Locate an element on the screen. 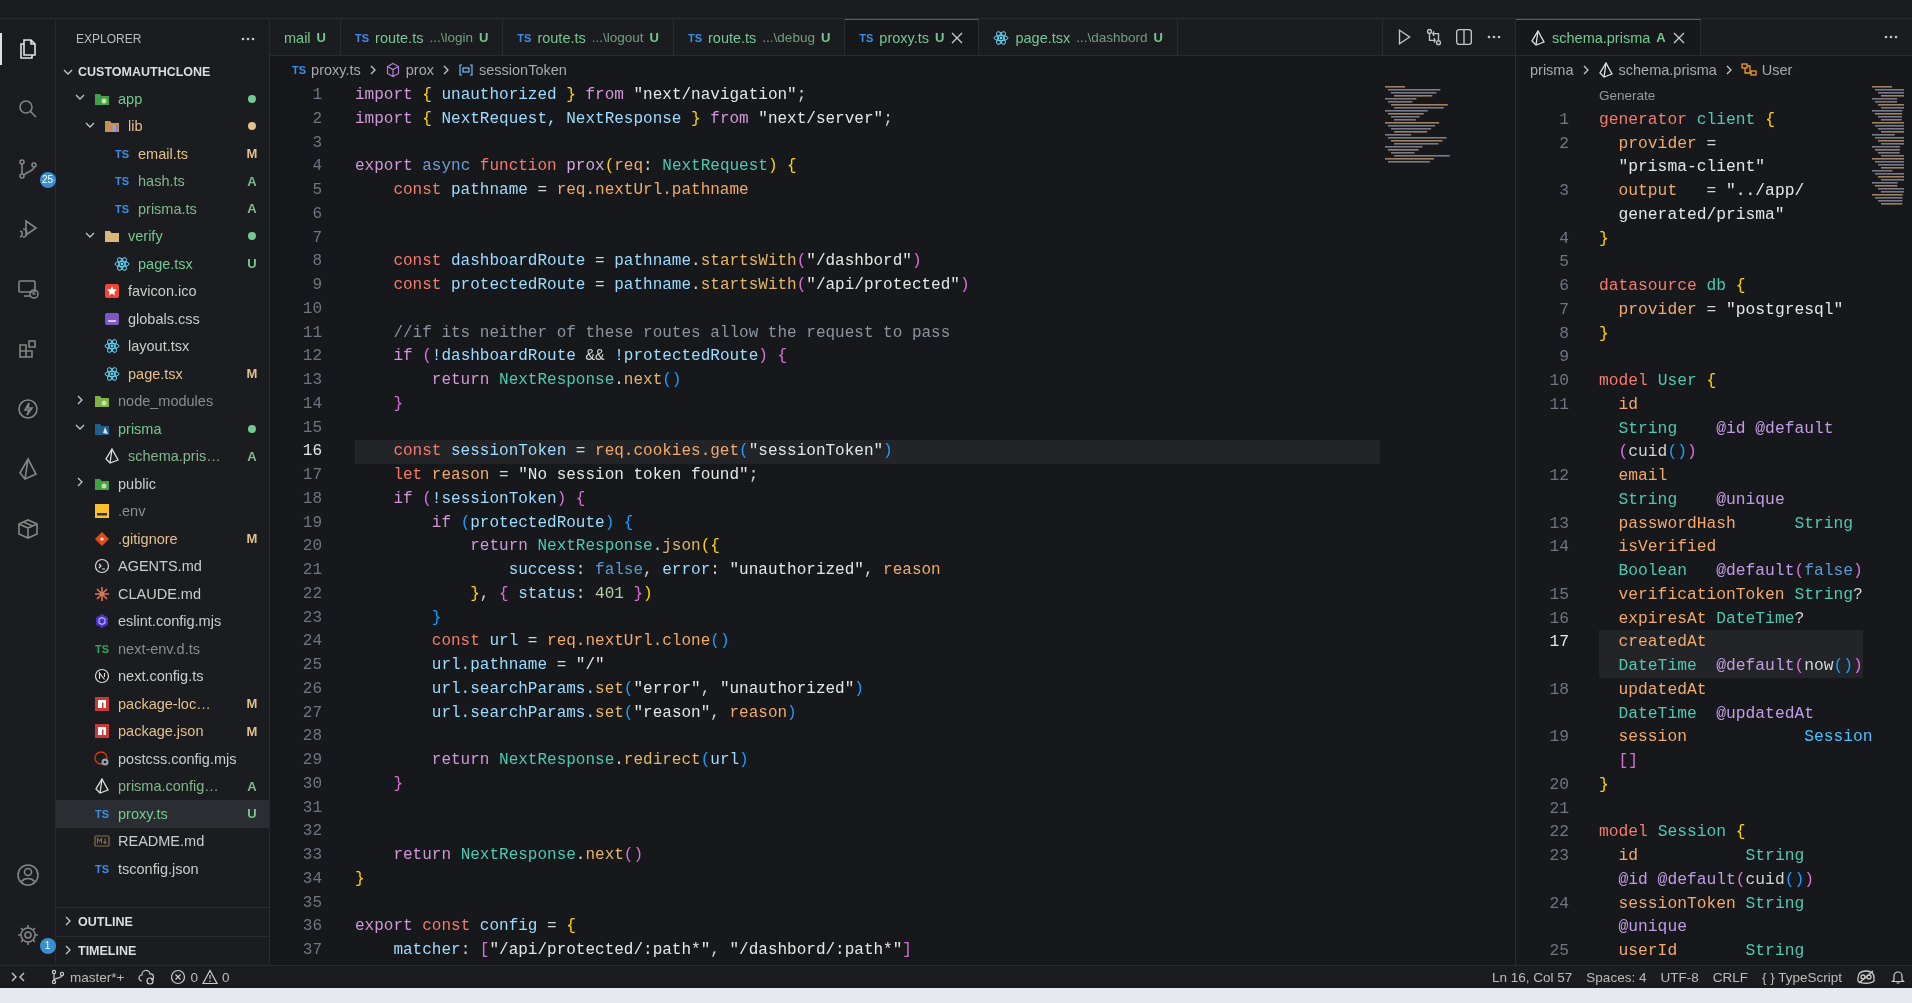  account-icon is located at coordinates (27, 875).